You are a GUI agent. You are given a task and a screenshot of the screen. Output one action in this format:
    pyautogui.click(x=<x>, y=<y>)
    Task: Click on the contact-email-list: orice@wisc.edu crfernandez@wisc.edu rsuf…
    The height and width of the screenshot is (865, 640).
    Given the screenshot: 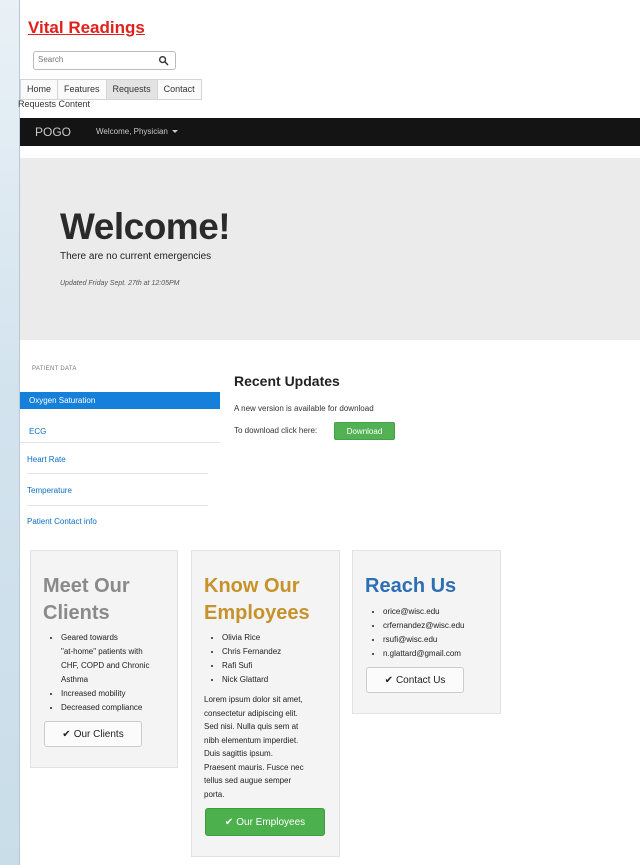 What is the action you would take?
    pyautogui.click(x=416, y=633)
    